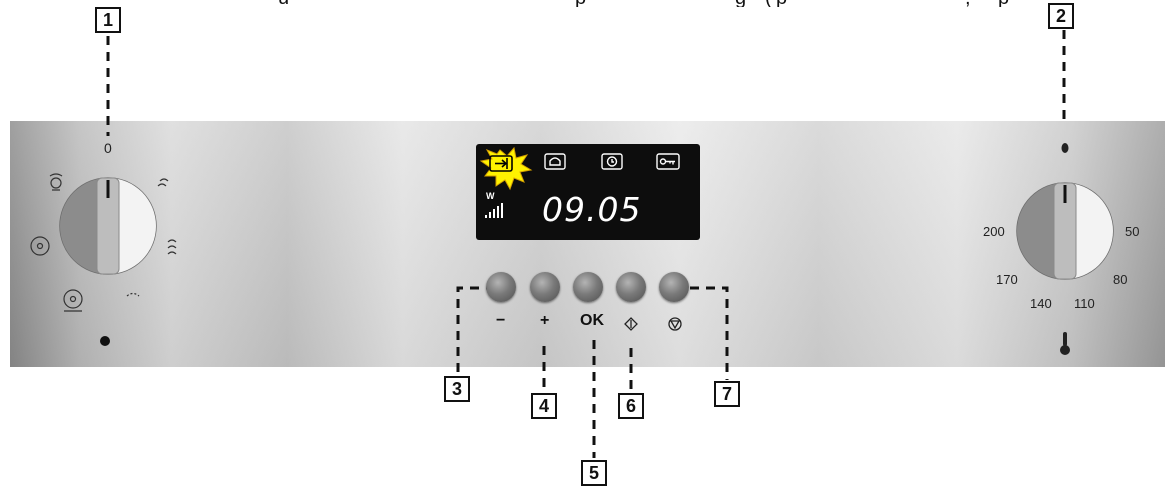 The image size is (1174, 489). Describe the element at coordinates (631, 406) in the screenshot. I see `callout-6: 6` at that location.